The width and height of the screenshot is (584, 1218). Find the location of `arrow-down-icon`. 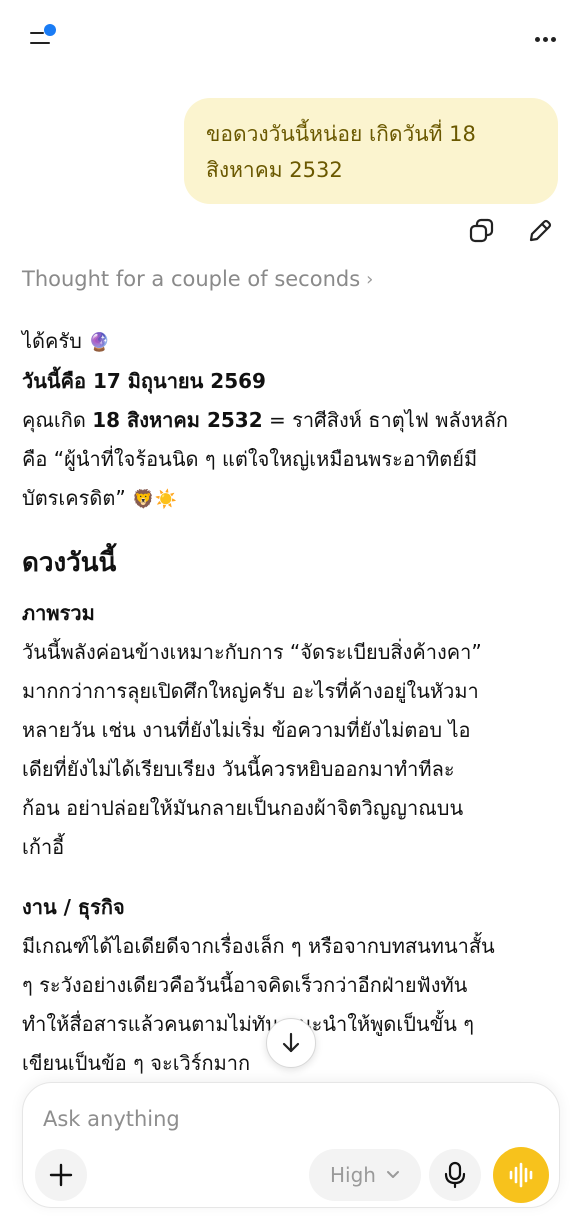

arrow-down-icon is located at coordinates (291, 1042).